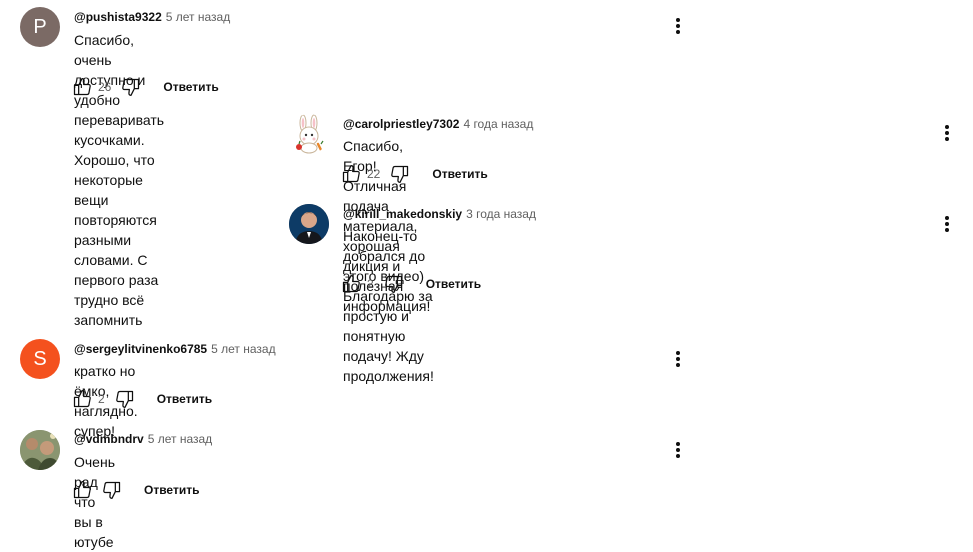 Image resolution: width=973 pixels, height=552 pixels. What do you see at coordinates (402, 214) in the screenshot?
I see `comment-author: @kirill_makedonskiy` at bounding box center [402, 214].